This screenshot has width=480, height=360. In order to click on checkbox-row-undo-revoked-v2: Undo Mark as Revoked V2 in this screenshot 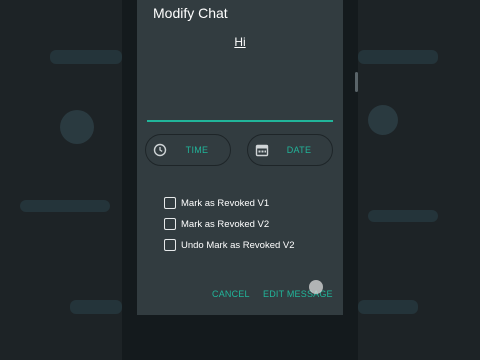, I will do `click(229, 245)`.